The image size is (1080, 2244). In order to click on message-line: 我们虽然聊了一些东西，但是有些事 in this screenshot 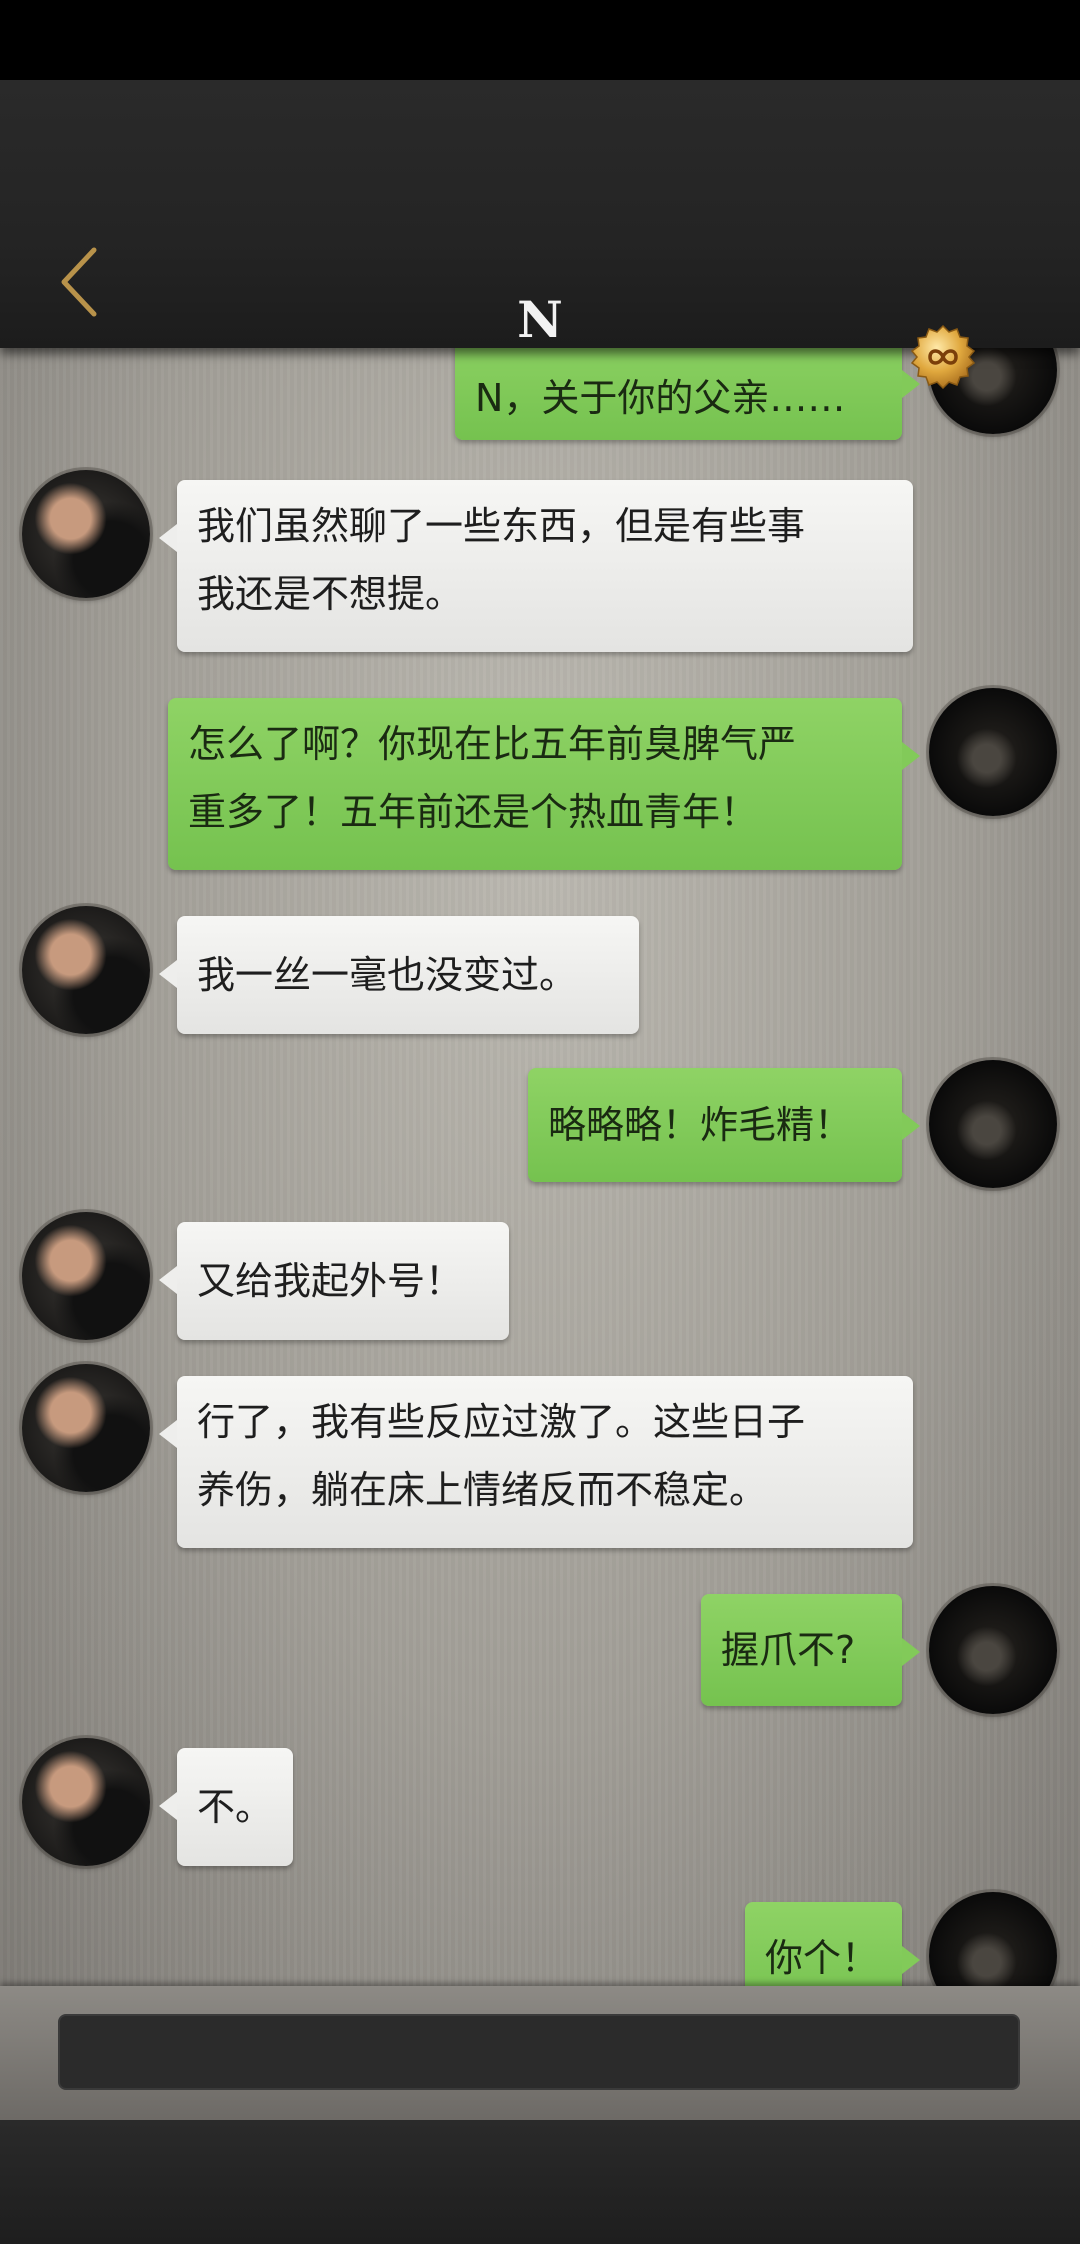, I will do `click(501, 526)`.